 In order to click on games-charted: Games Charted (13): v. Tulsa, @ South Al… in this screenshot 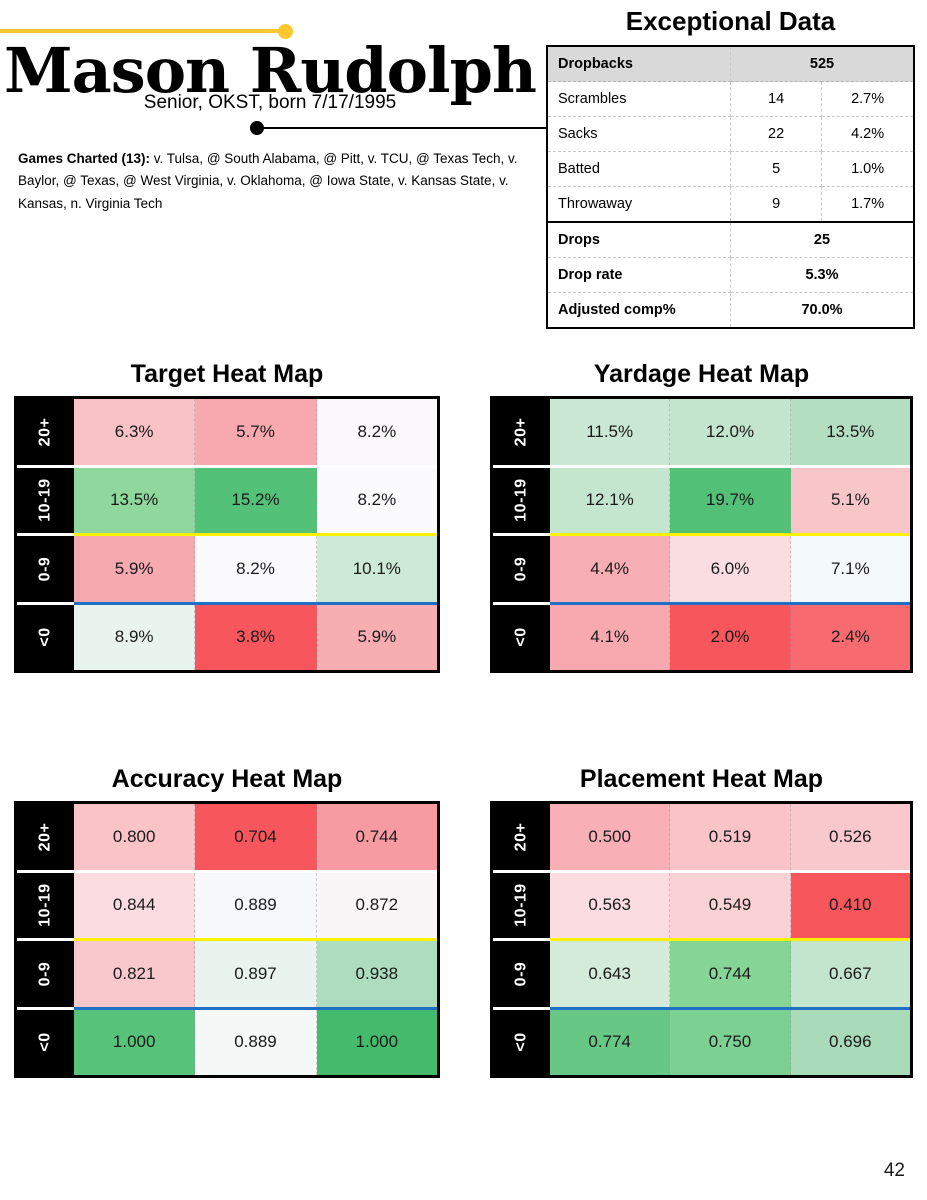, I will do `click(272, 181)`.